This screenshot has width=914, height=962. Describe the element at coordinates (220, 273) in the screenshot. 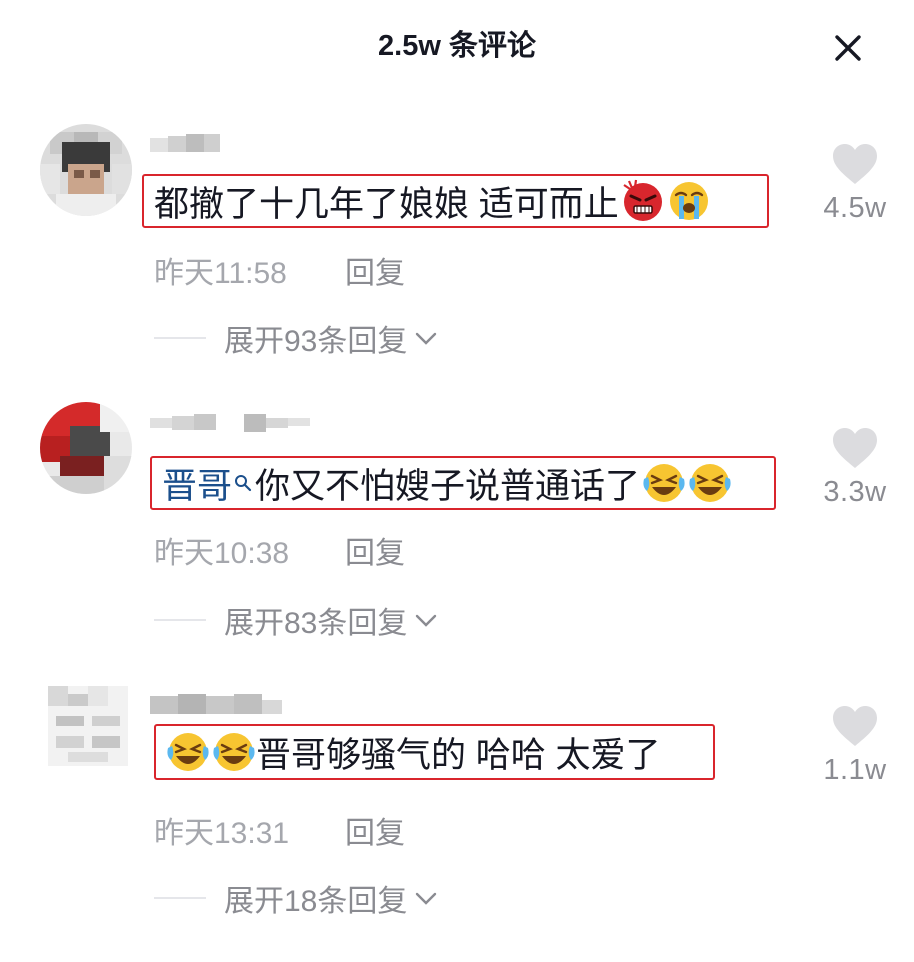

I see `comment-time: 昨天11:58` at that location.